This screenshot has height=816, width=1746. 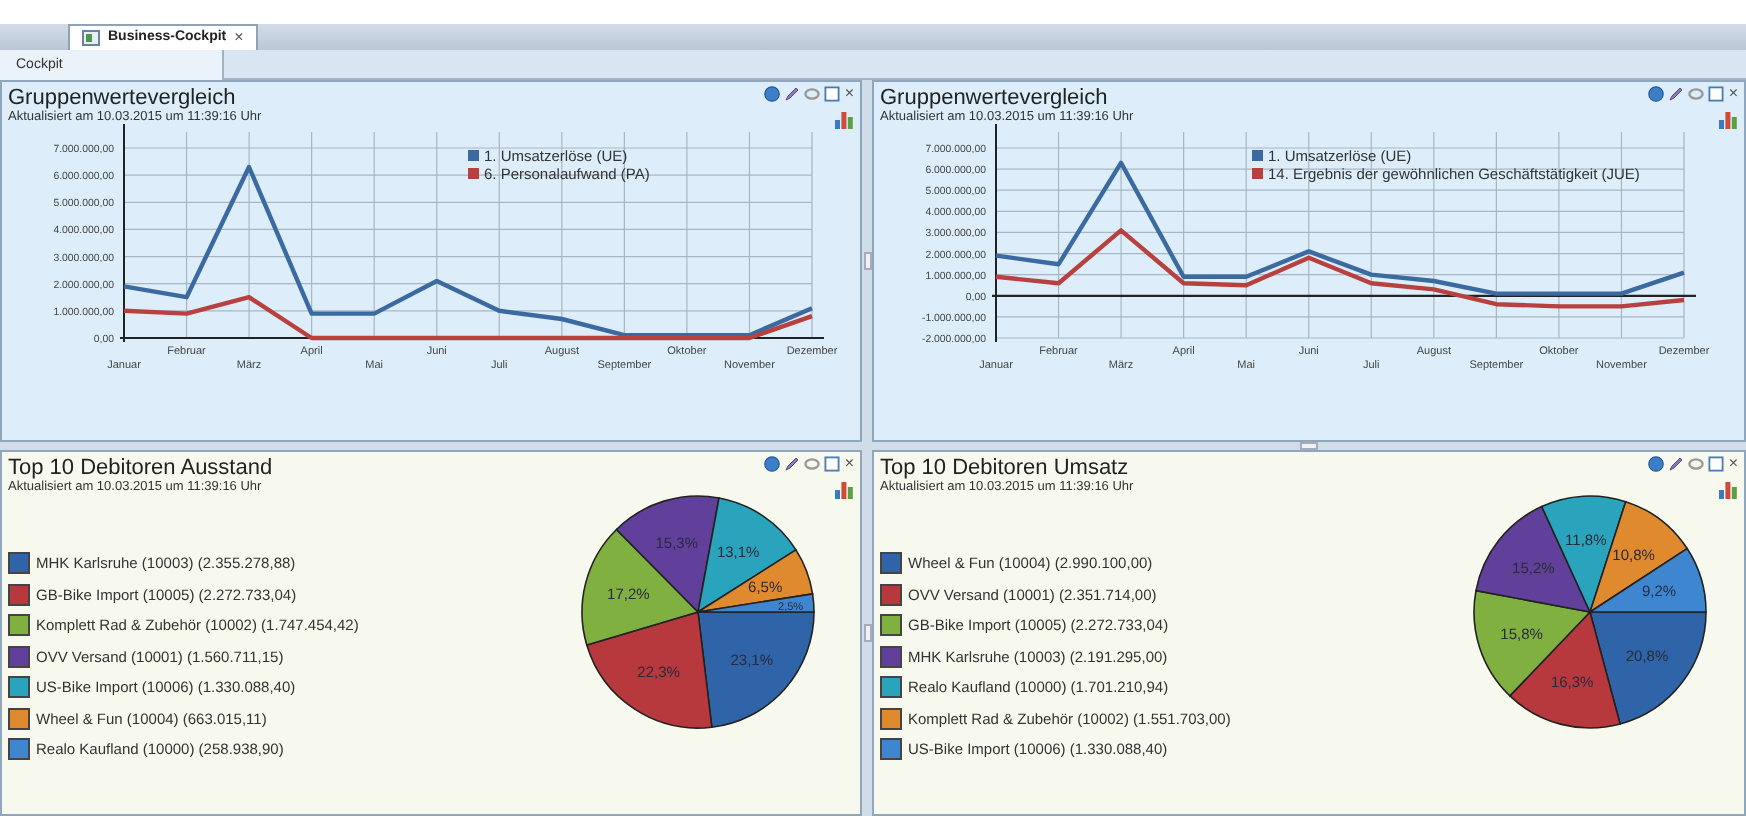 I want to click on document-icon, so click(x=91, y=38).